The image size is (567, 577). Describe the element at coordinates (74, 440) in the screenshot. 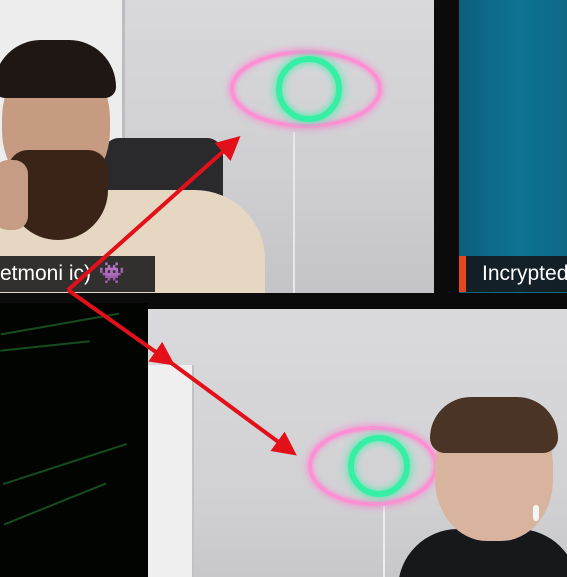

I see `video-tile-bottom-left` at that location.